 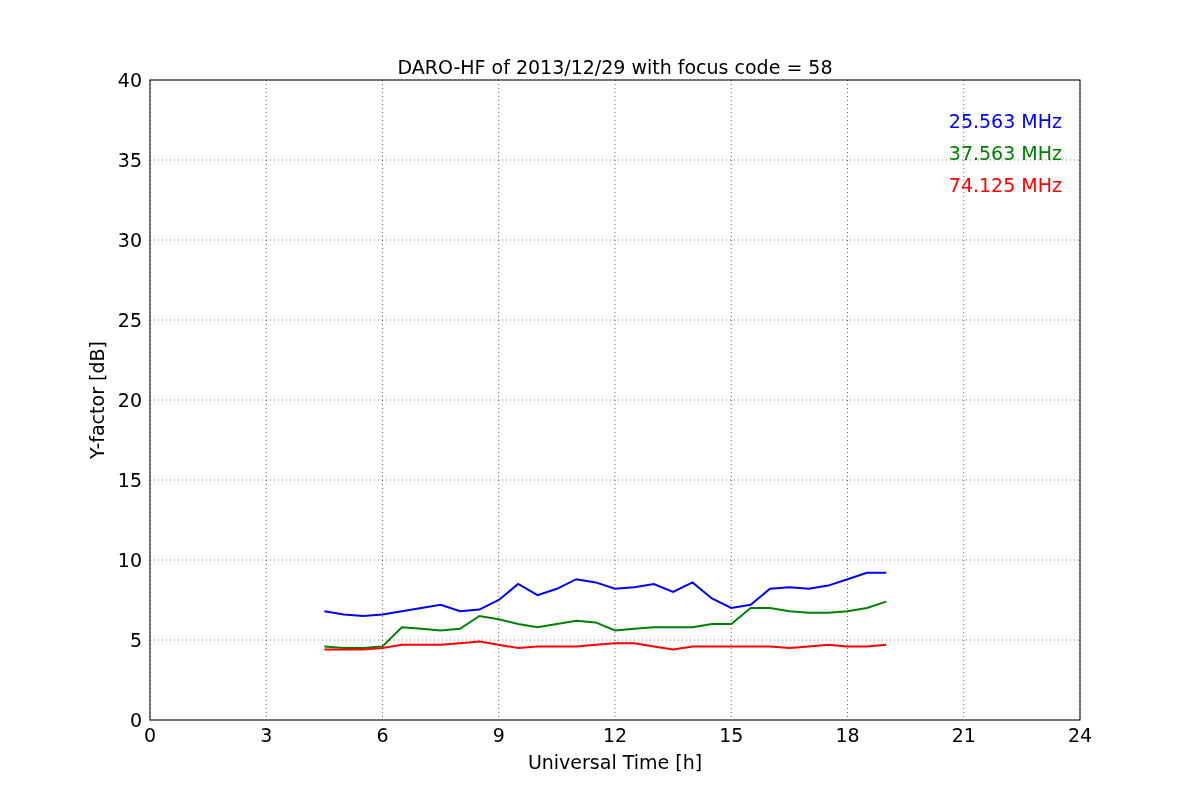 I want to click on y-tick-label: 15, so click(x=129, y=480).